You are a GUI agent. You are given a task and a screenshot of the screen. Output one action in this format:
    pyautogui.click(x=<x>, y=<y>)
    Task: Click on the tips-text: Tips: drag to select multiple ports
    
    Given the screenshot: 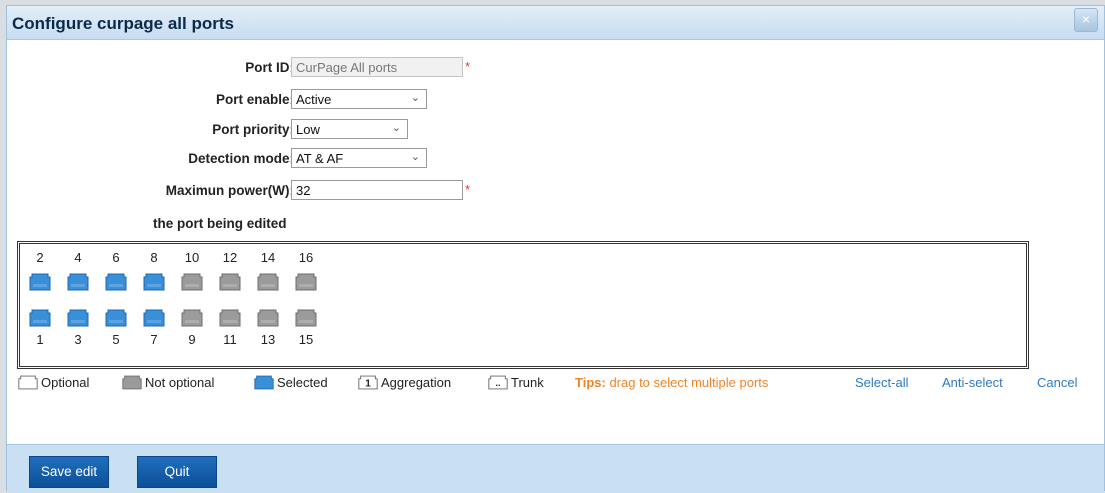 What is the action you would take?
    pyautogui.click(x=671, y=382)
    